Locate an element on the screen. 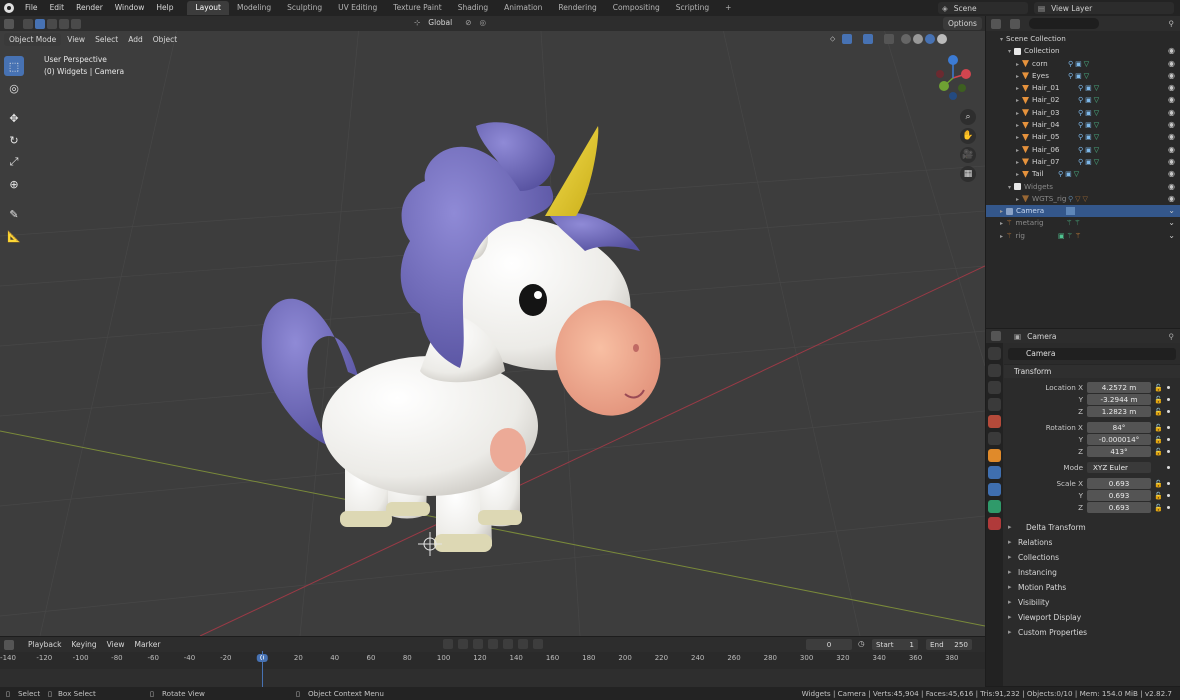  view-layer-selector: ▤ View Layer is located at coordinates (1104, 8).